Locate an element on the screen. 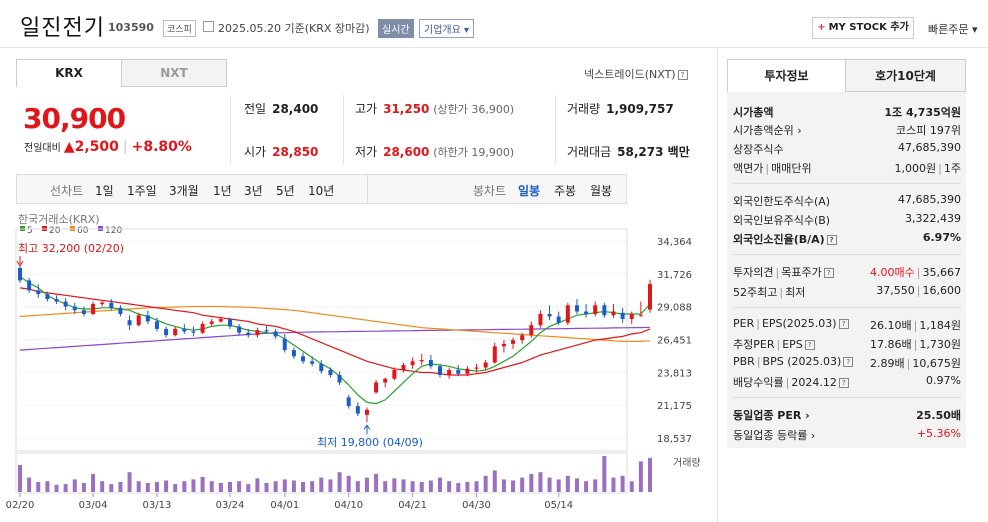 The height and width of the screenshot is (522, 988). stock-code: 103590 is located at coordinates (131, 27).